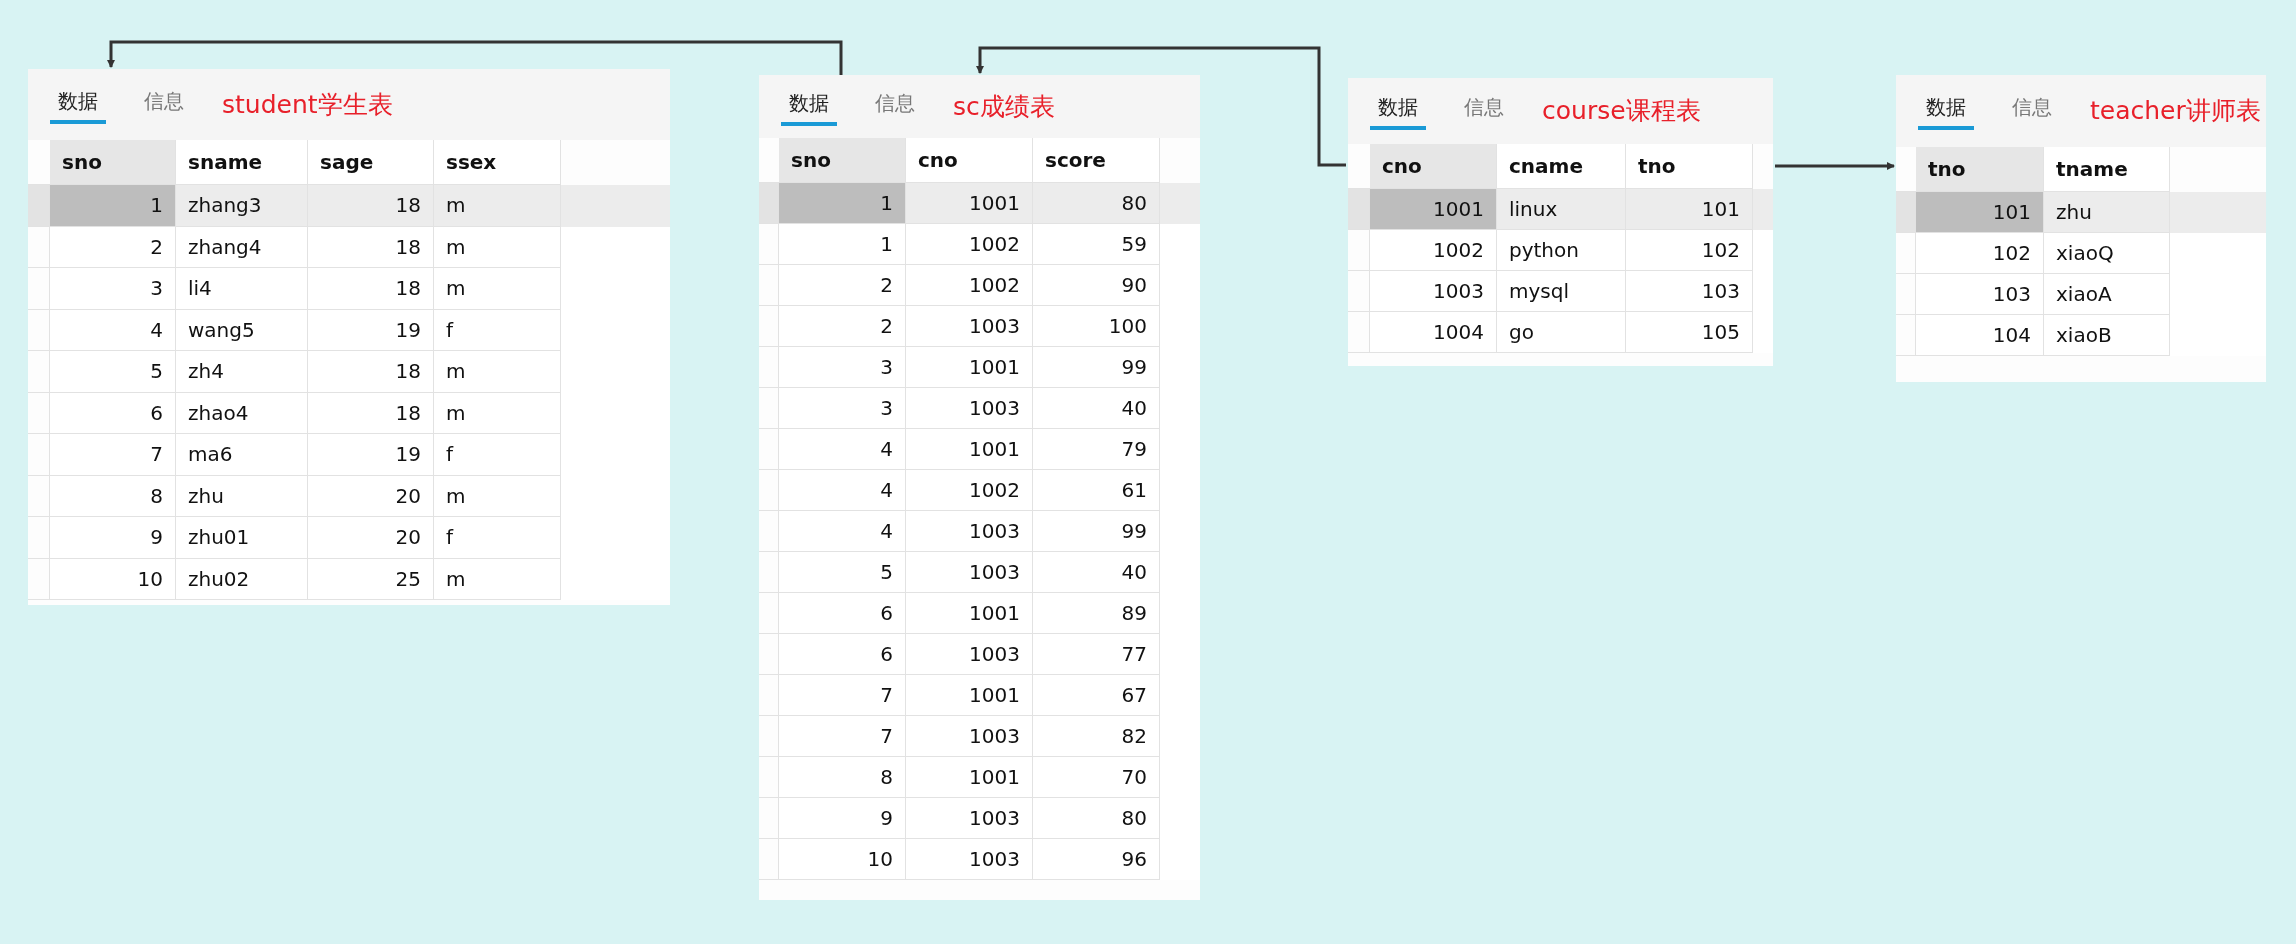  What do you see at coordinates (1096, 160) in the screenshot?
I see `column-header: score` at bounding box center [1096, 160].